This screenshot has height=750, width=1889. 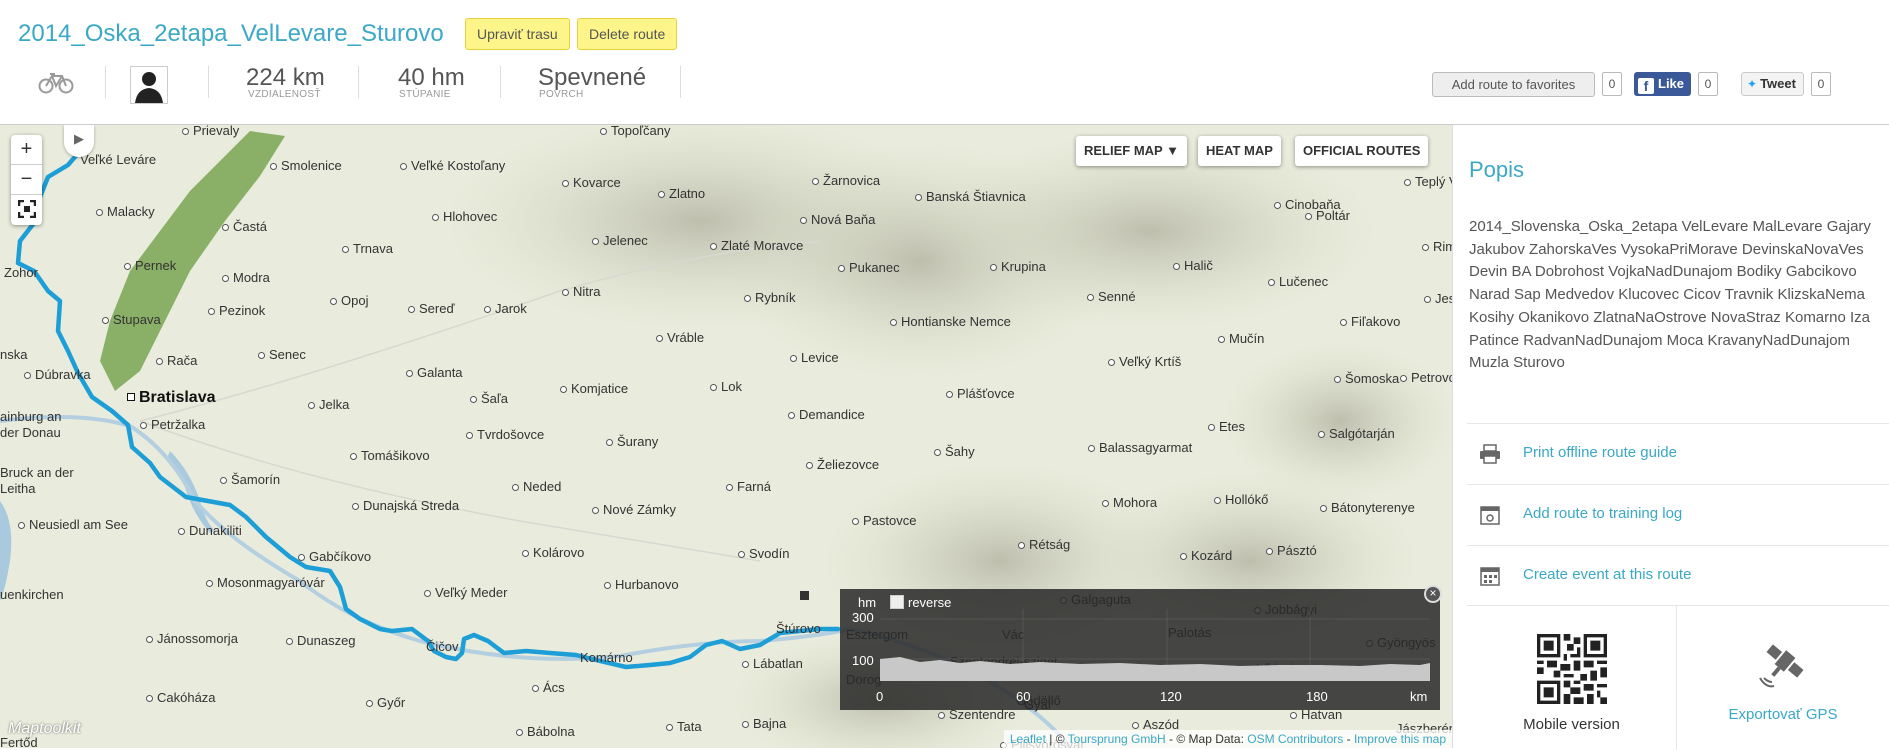 What do you see at coordinates (178, 424) in the screenshot?
I see `place-name: Petržalka` at bounding box center [178, 424].